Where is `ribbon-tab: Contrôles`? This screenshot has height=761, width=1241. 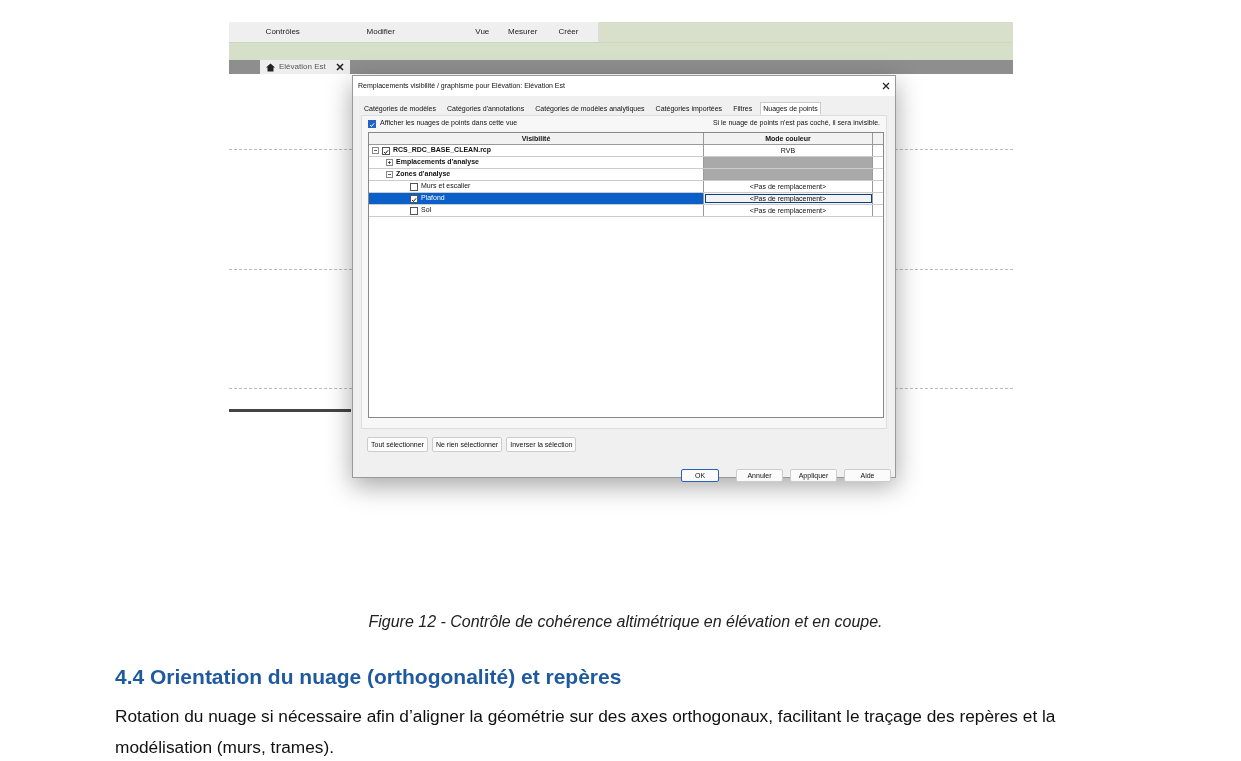 ribbon-tab: Contrôles is located at coordinates (316, 32).